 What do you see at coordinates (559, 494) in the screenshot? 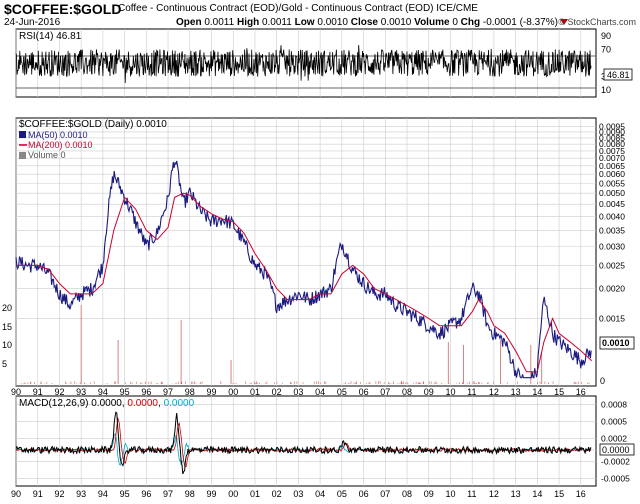
I see `x-tick-label: 15` at bounding box center [559, 494].